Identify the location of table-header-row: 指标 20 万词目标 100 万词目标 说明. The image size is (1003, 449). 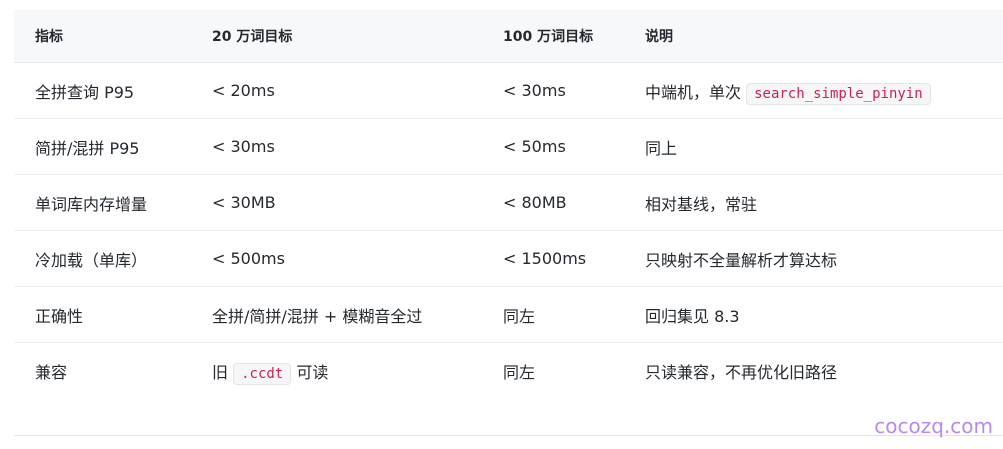
(508, 36).